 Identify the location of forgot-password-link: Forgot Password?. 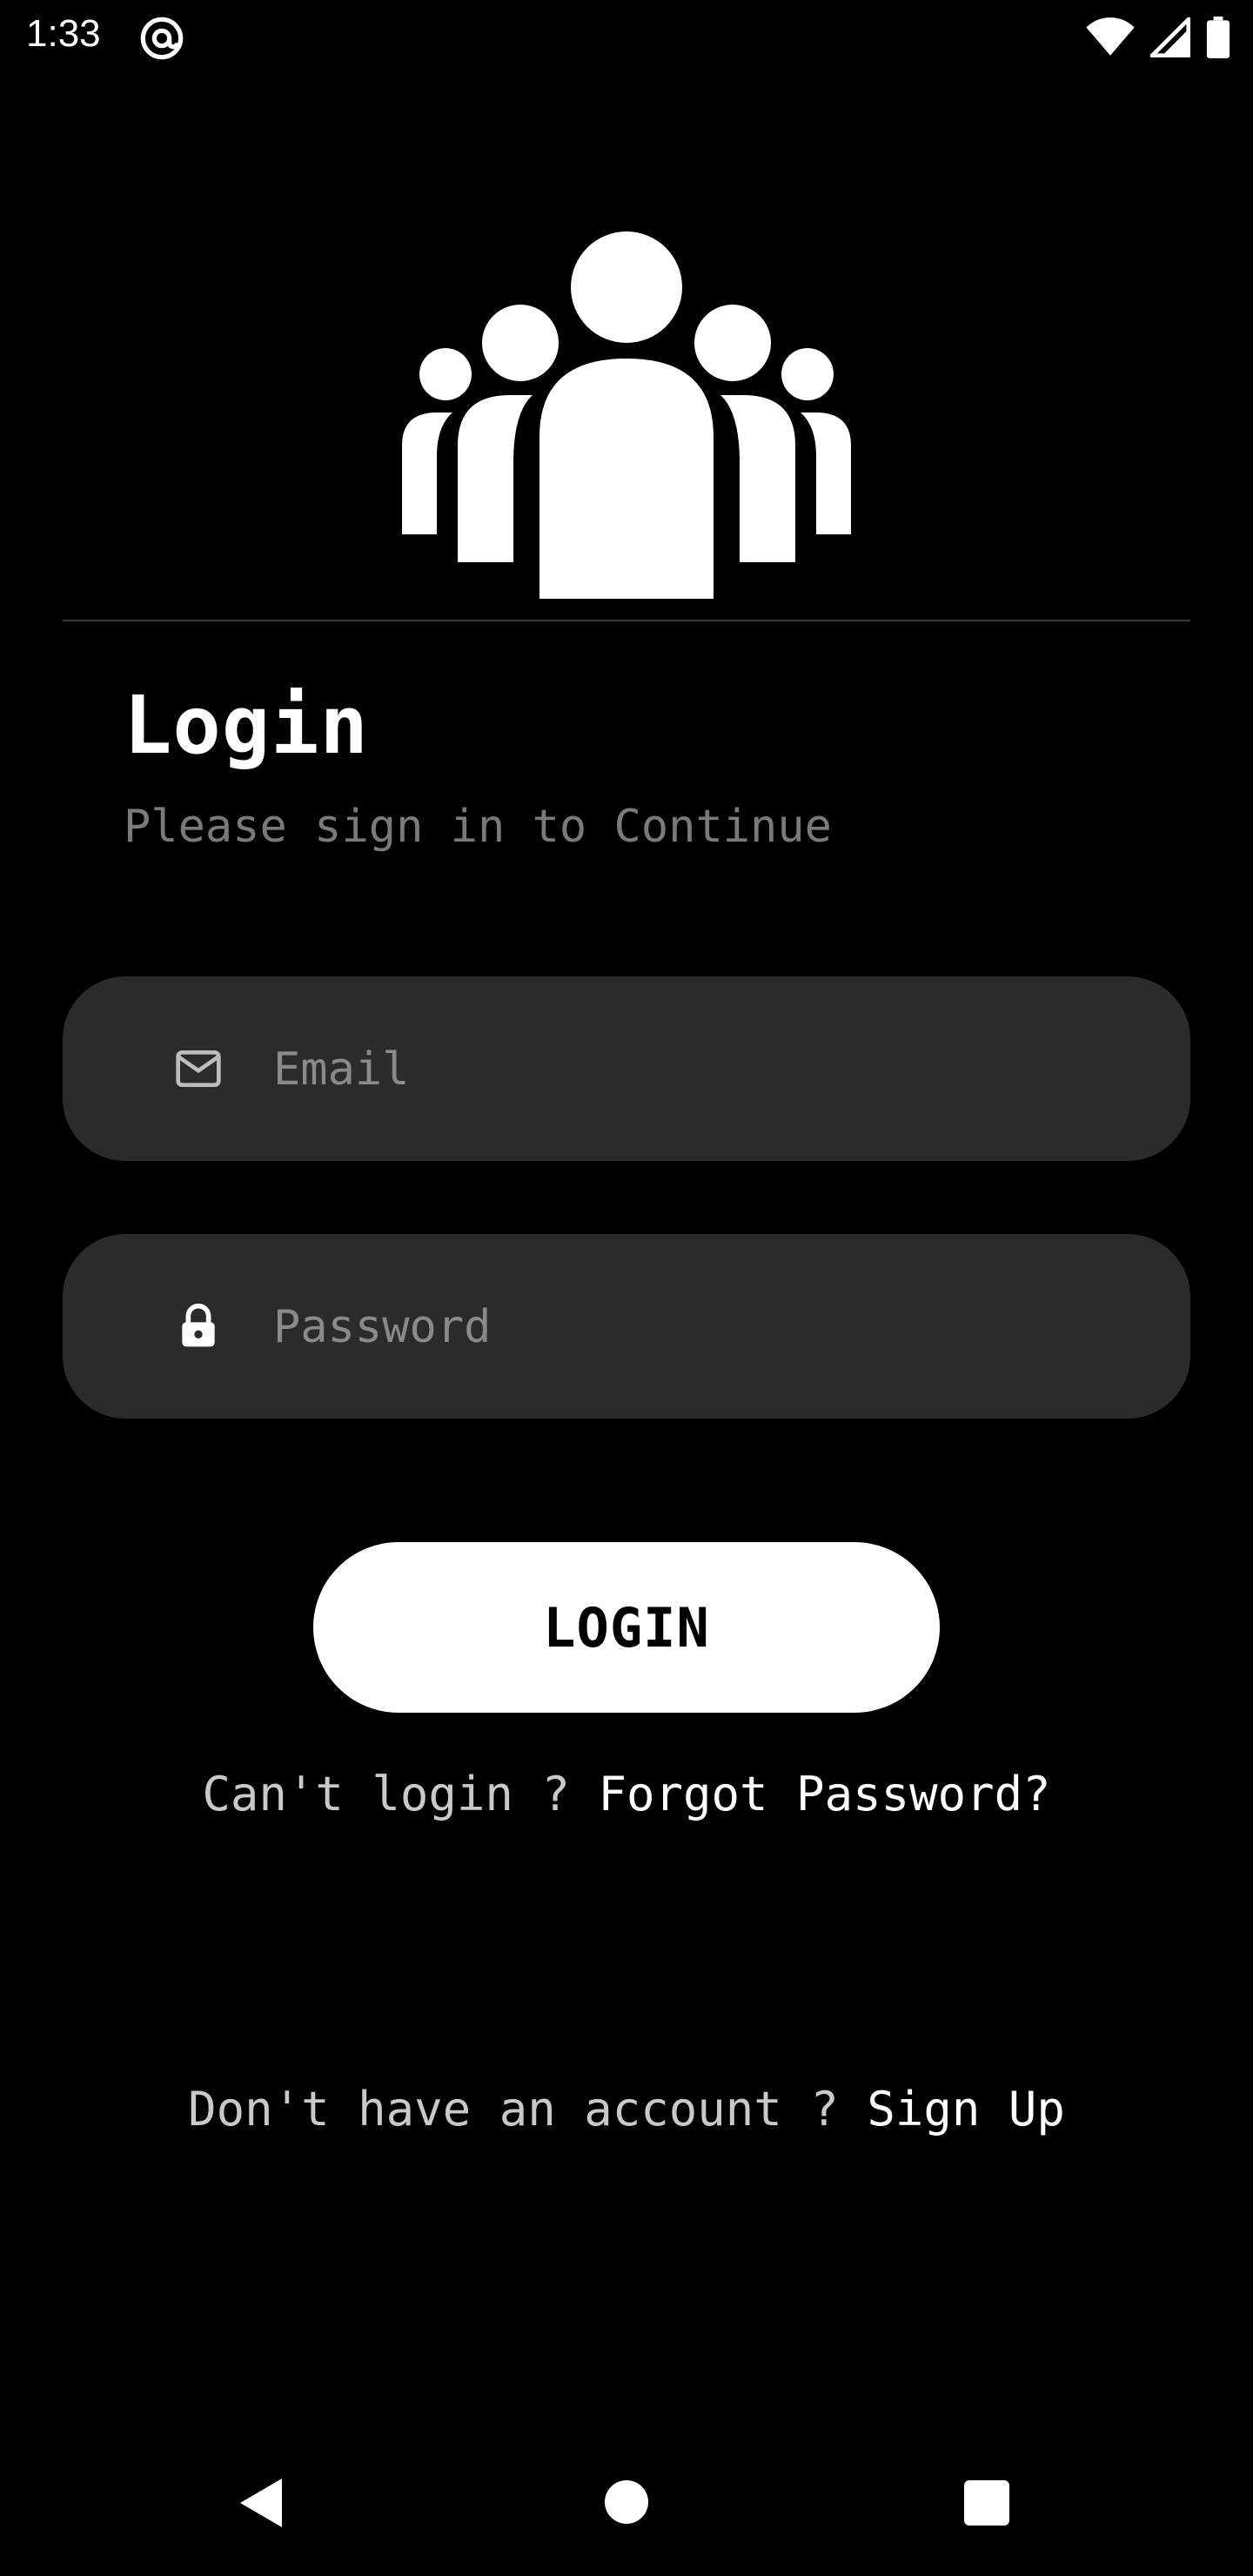
(824, 1794).